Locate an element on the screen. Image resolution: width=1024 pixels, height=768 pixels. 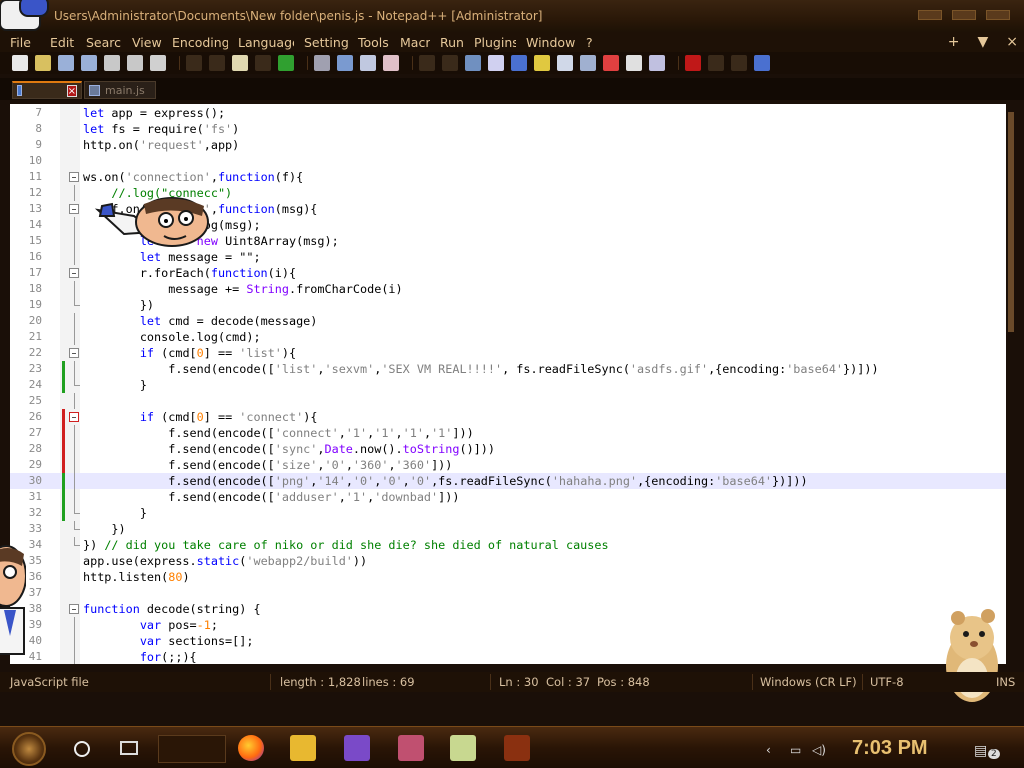
start-button is located at coordinates (29, 749).